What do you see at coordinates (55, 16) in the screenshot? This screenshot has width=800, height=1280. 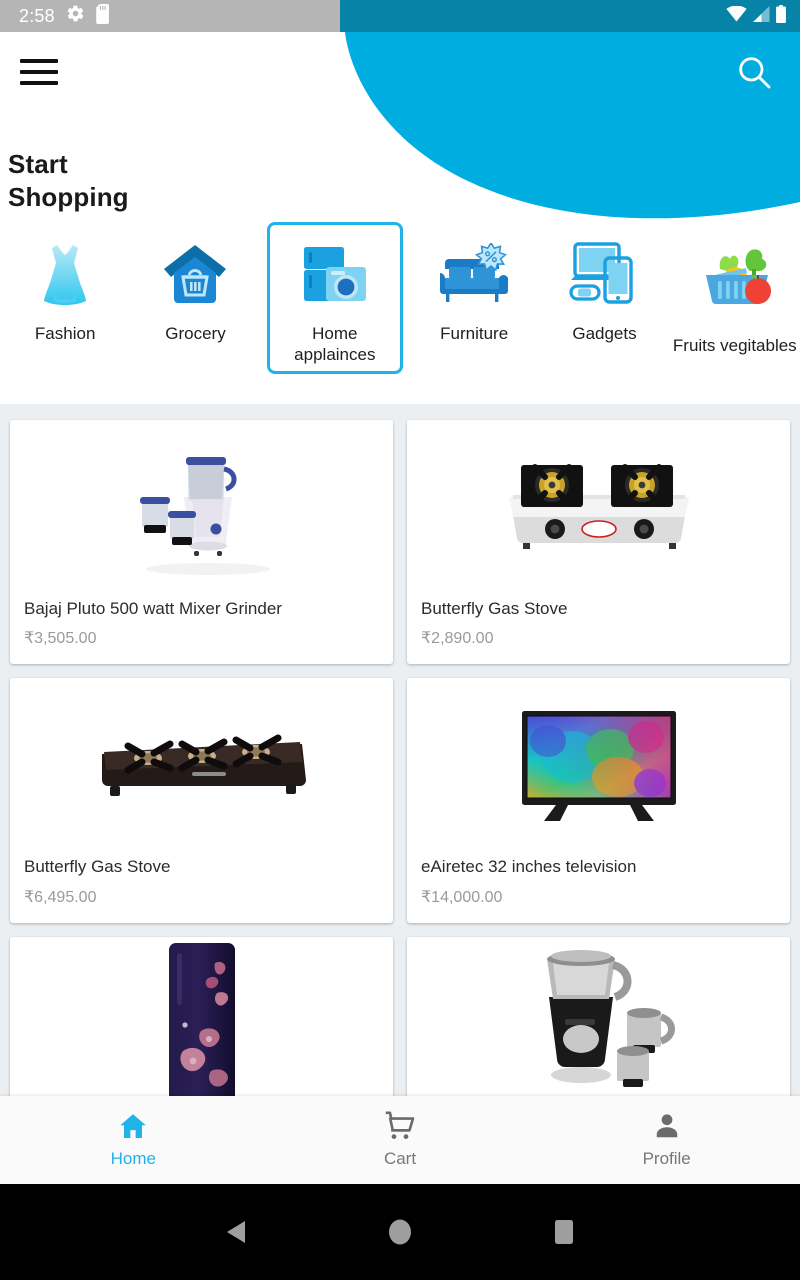 I see `status-bar-left-group: 2:58` at bounding box center [55, 16].